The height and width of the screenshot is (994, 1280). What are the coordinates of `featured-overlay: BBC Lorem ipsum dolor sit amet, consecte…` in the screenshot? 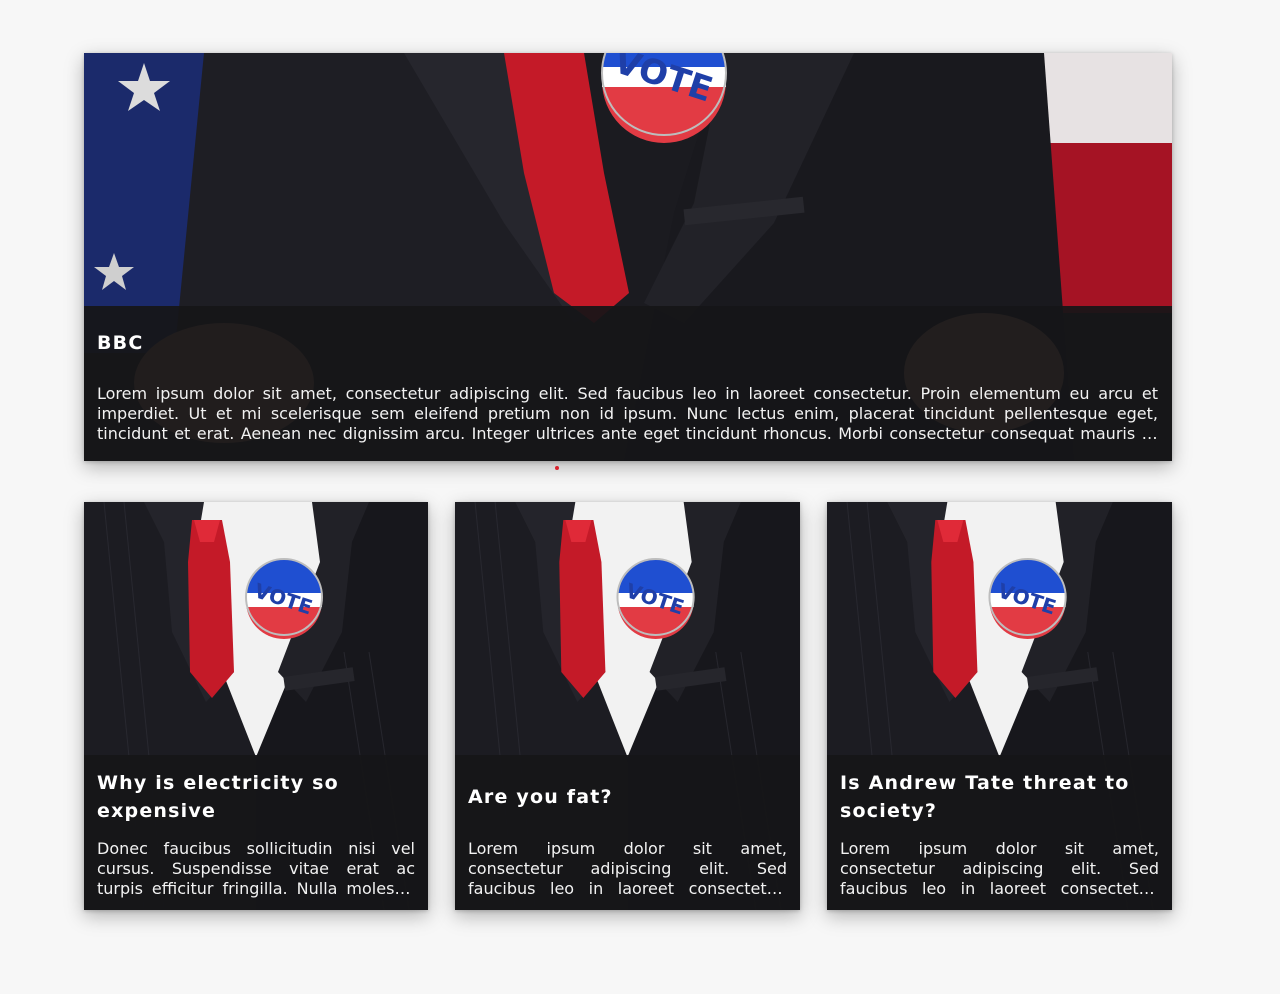 It's located at (628, 383).